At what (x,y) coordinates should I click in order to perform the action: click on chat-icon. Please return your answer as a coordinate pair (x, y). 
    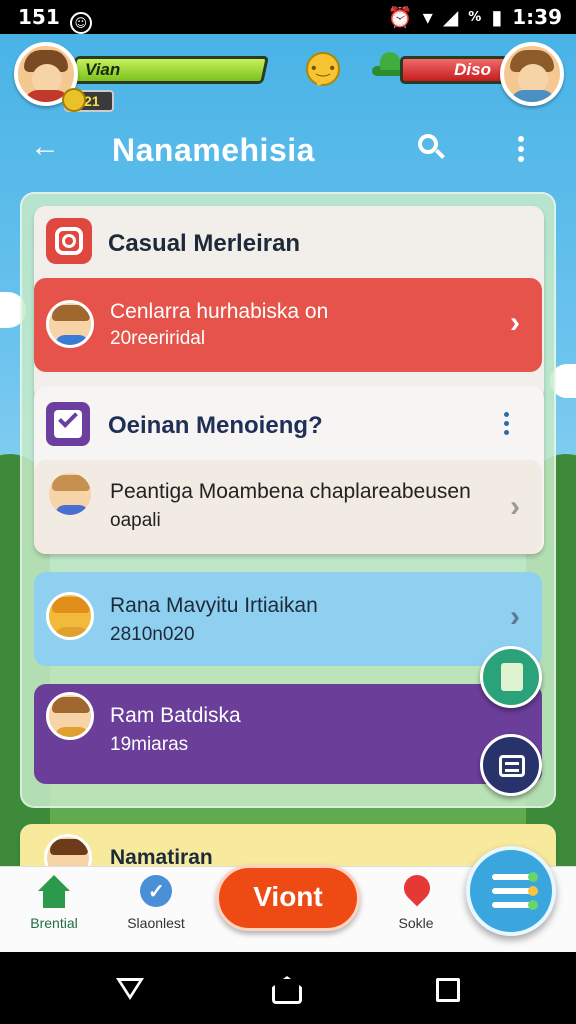
    Looking at the image, I should click on (156, 892).